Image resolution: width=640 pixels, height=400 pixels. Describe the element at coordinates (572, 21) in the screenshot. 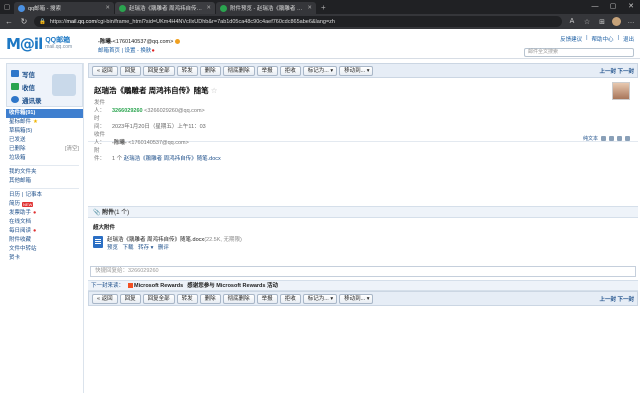

I see `read-aloud-icon: A` at that location.